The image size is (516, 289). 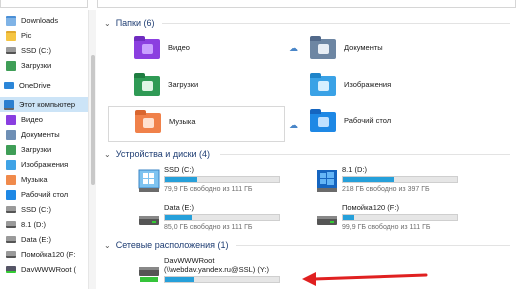 What do you see at coordinates (47, 104) in the screenshot?
I see `sidebar-item-label: Этот компьютер` at bounding box center [47, 104].